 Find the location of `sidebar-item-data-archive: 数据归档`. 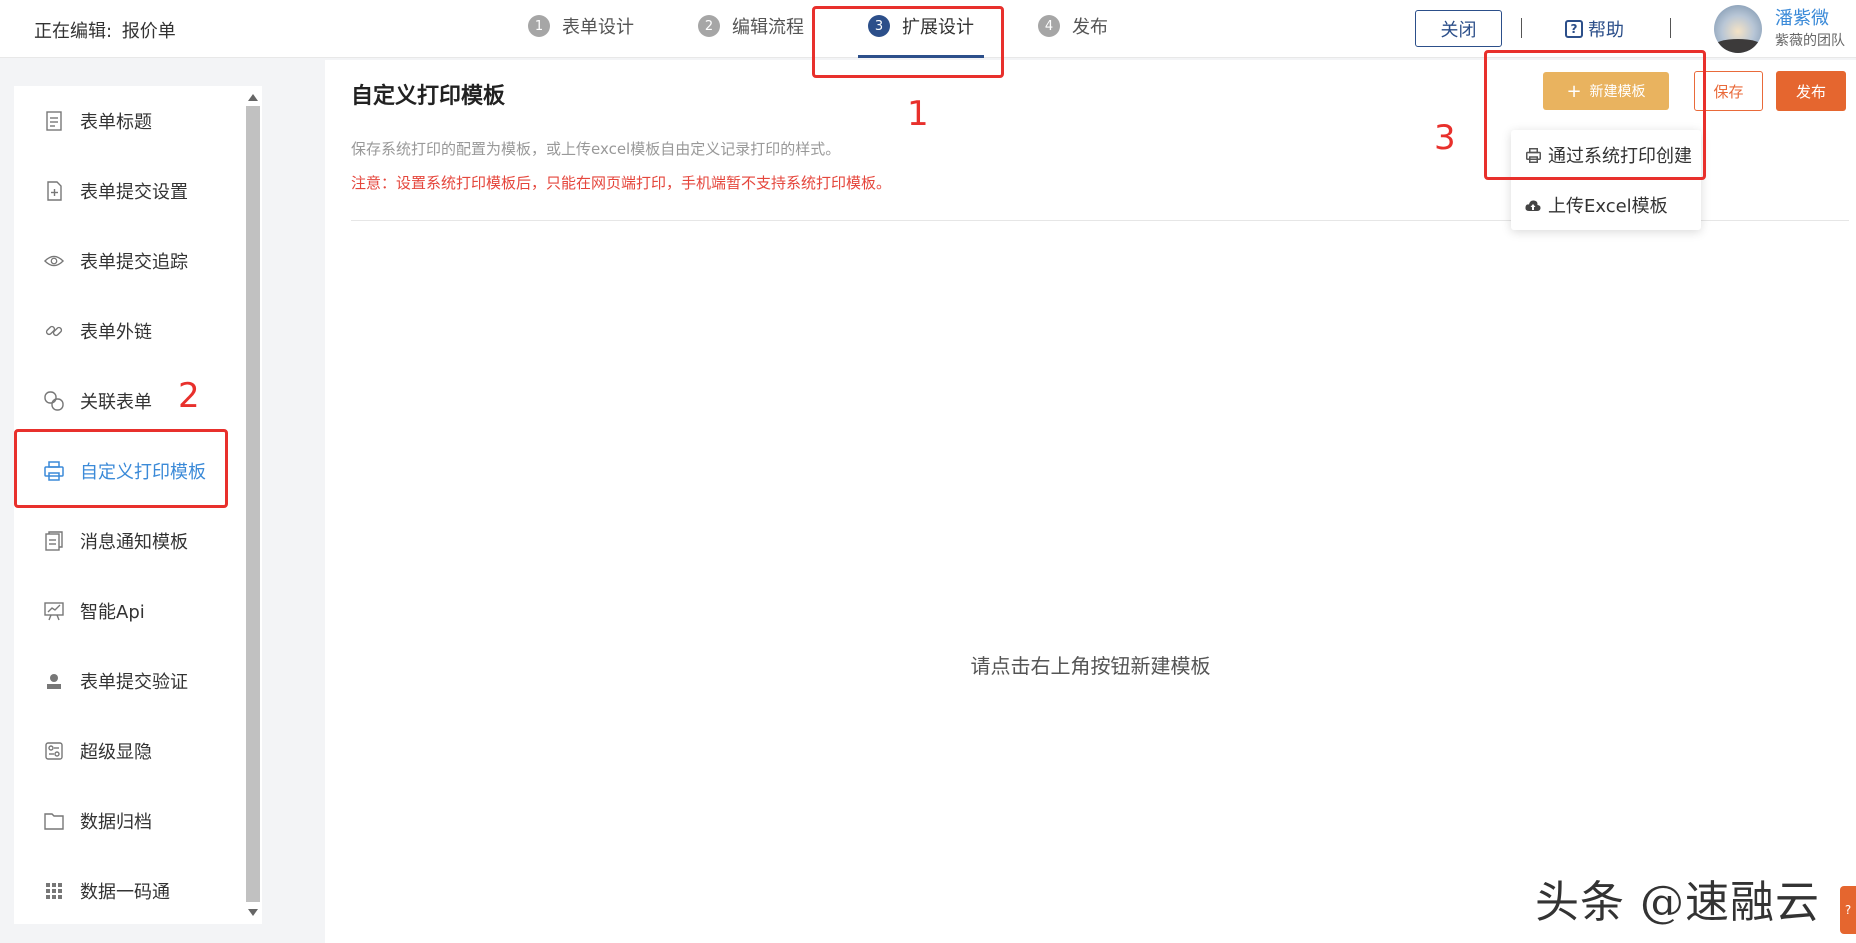

sidebar-item-data-archive: 数据归档 is located at coordinates (126, 821).